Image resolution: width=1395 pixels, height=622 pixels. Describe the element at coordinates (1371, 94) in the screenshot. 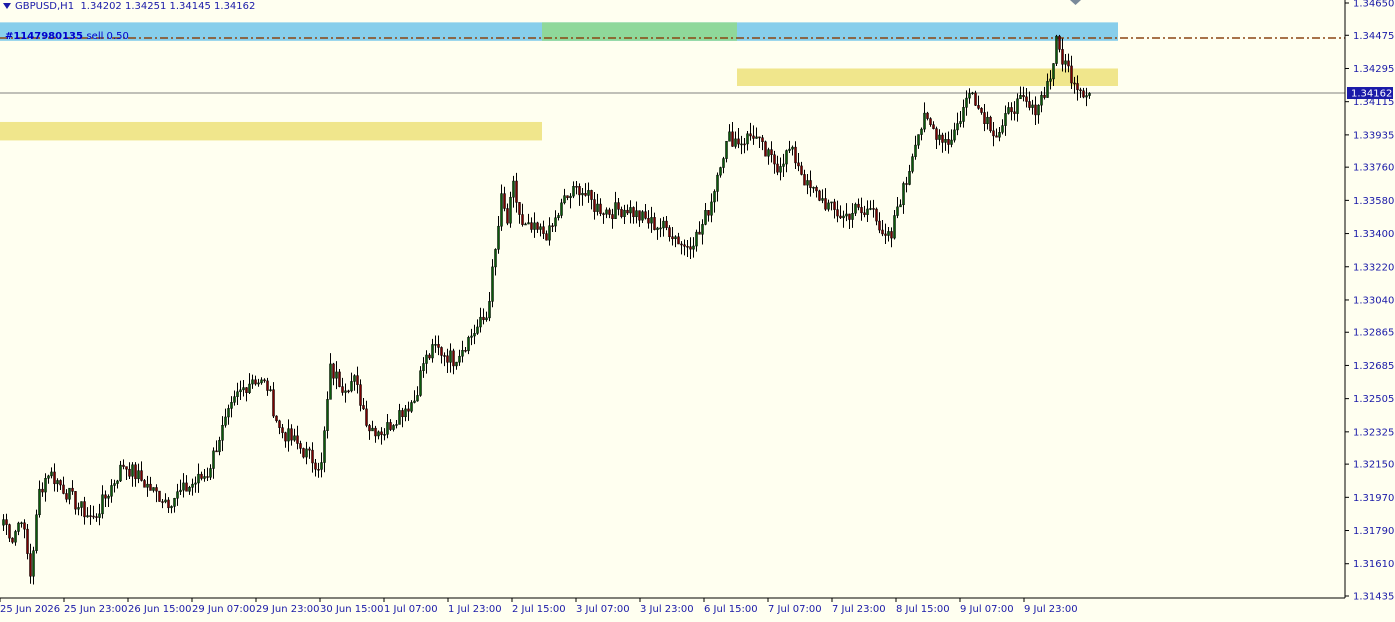

I see `current-price-label: 1.34162` at that location.